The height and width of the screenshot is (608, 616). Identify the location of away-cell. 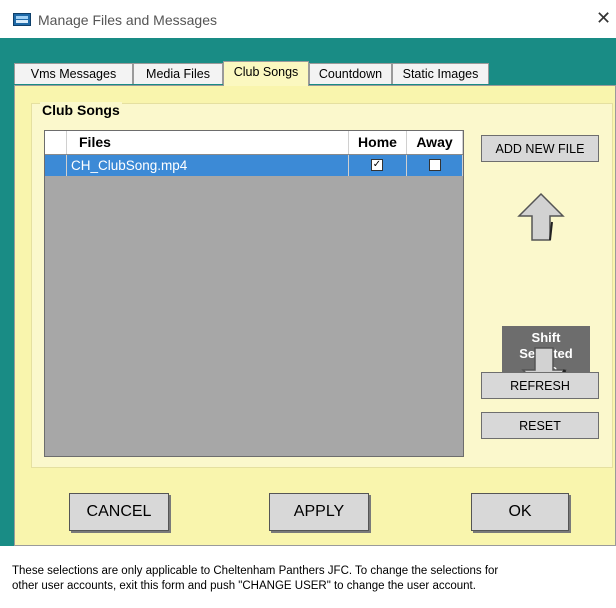
(435, 165).